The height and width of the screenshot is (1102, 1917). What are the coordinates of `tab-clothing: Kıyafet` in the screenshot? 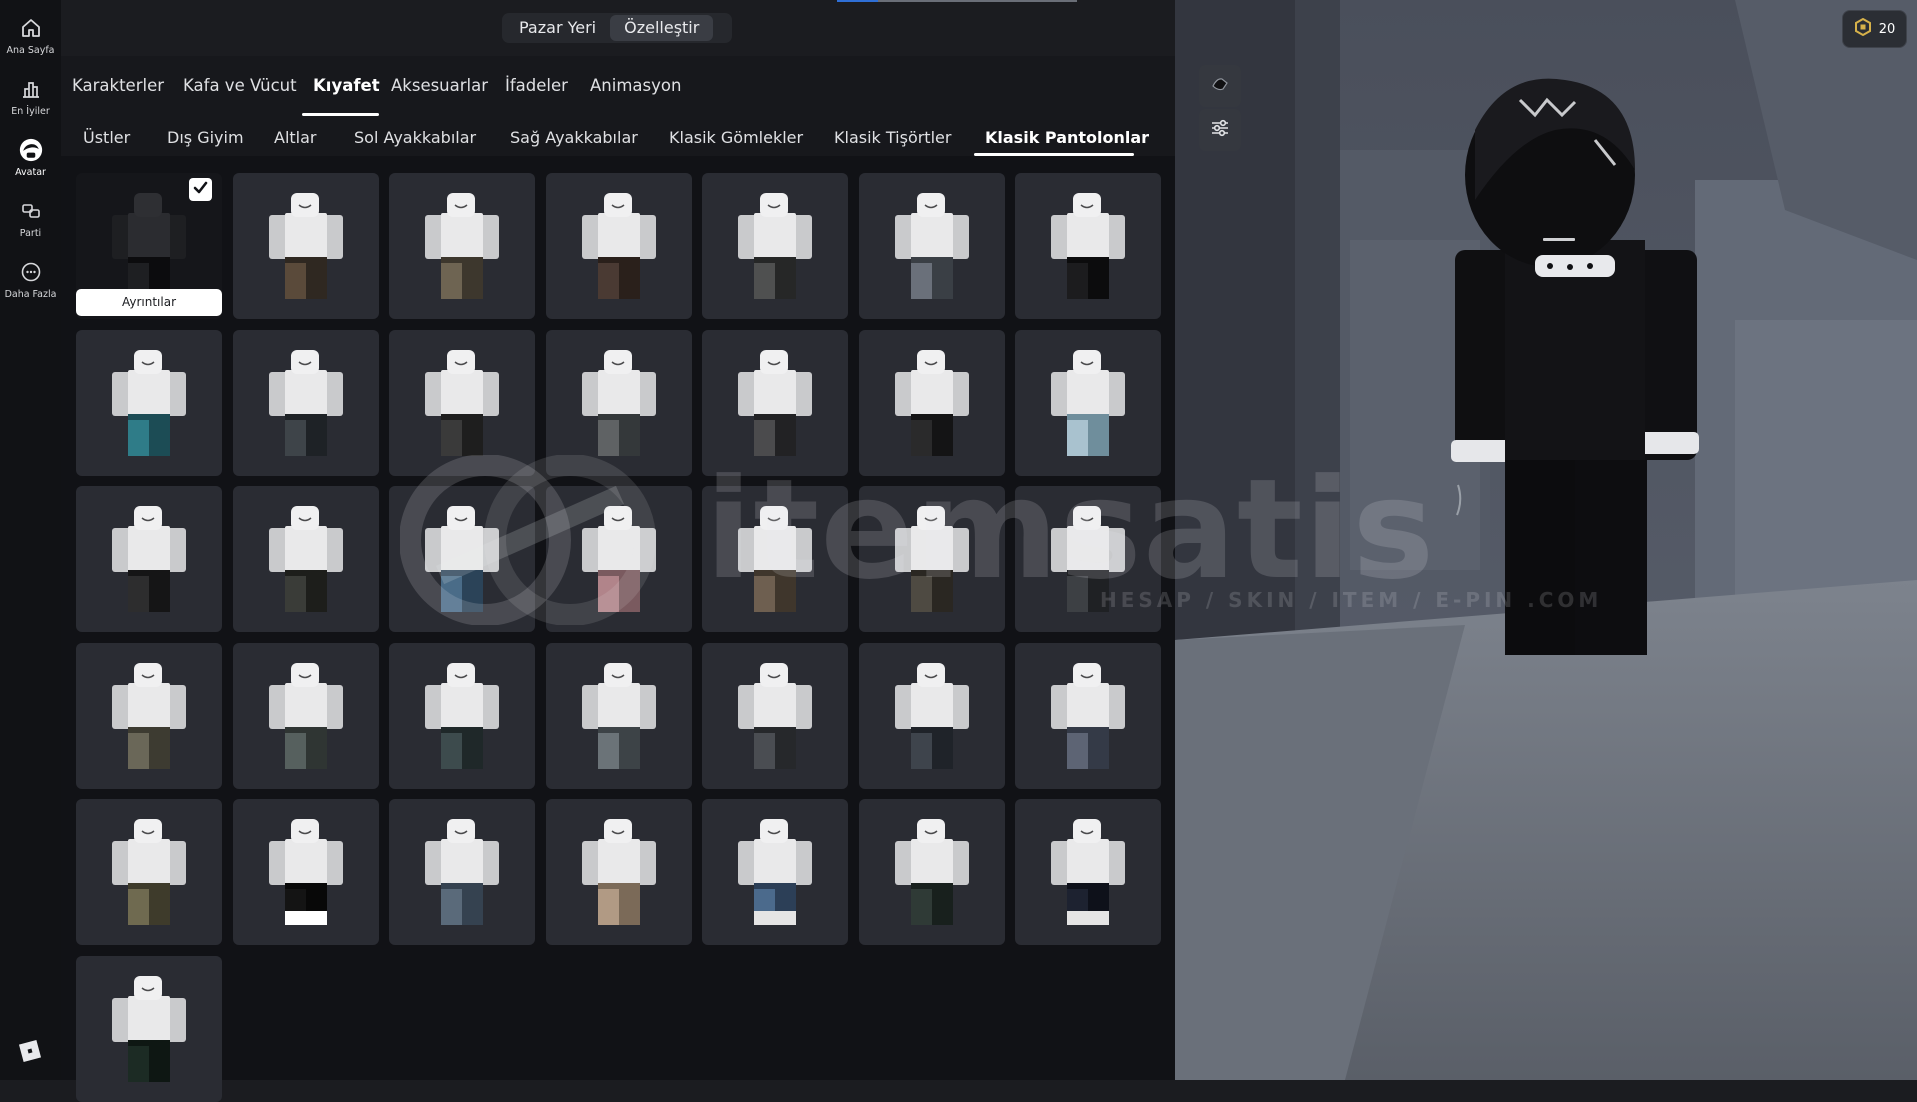 It's located at (346, 85).